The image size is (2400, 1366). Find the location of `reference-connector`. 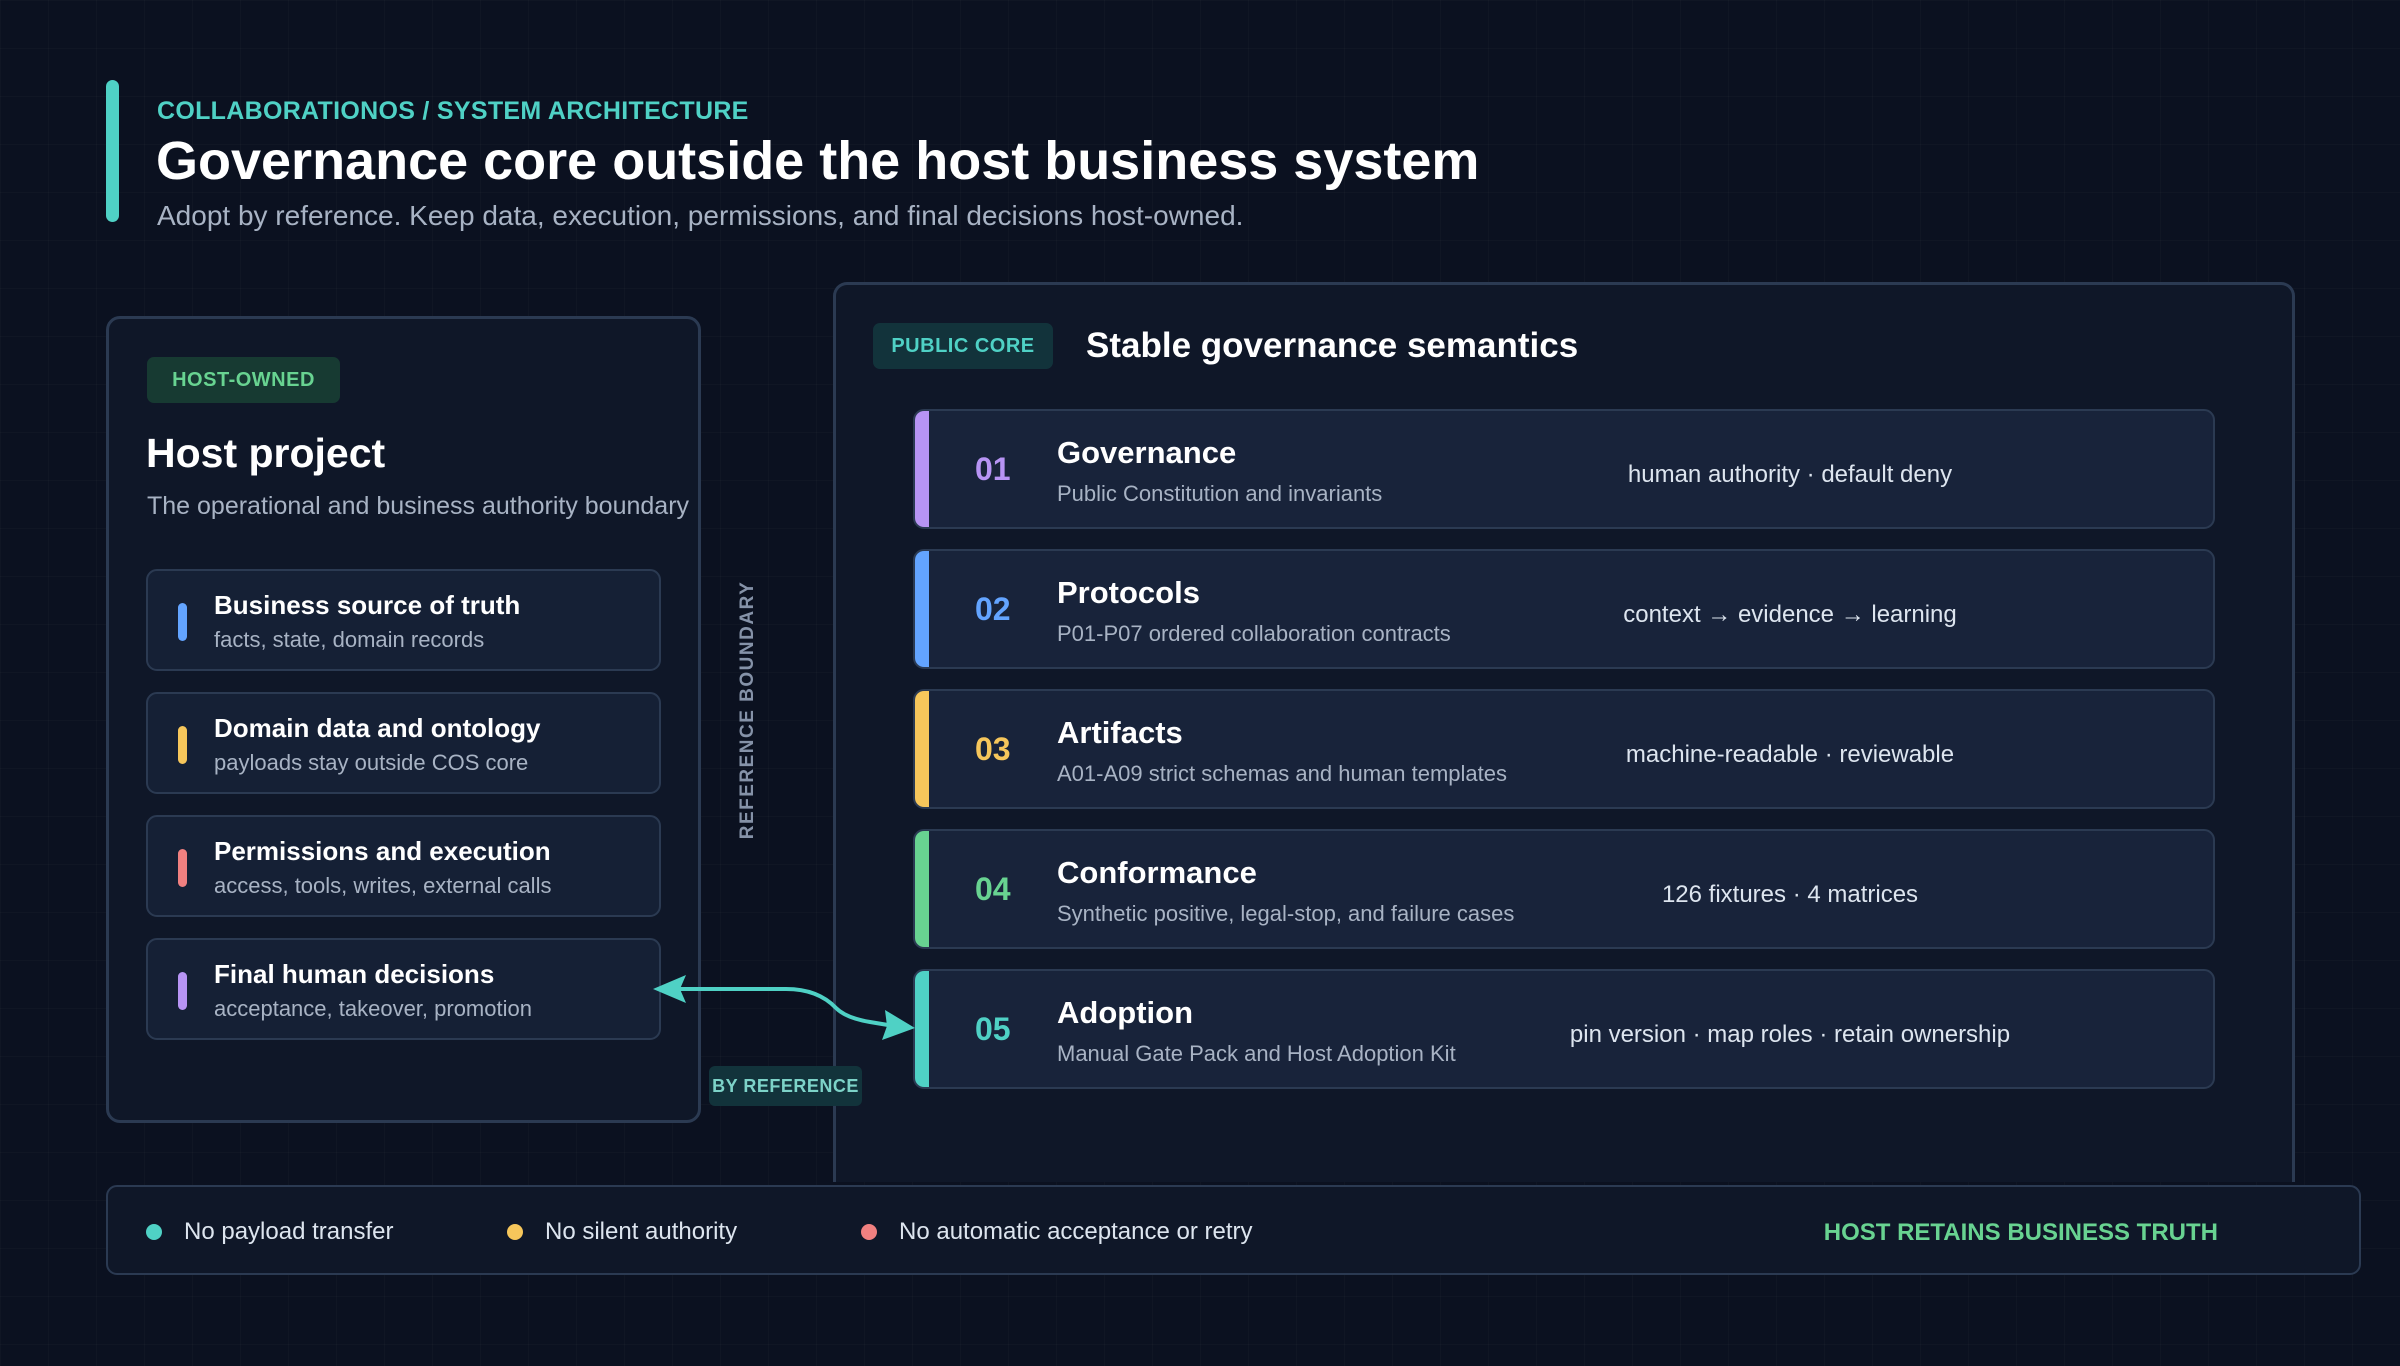

reference-connector is located at coordinates (784, 1007).